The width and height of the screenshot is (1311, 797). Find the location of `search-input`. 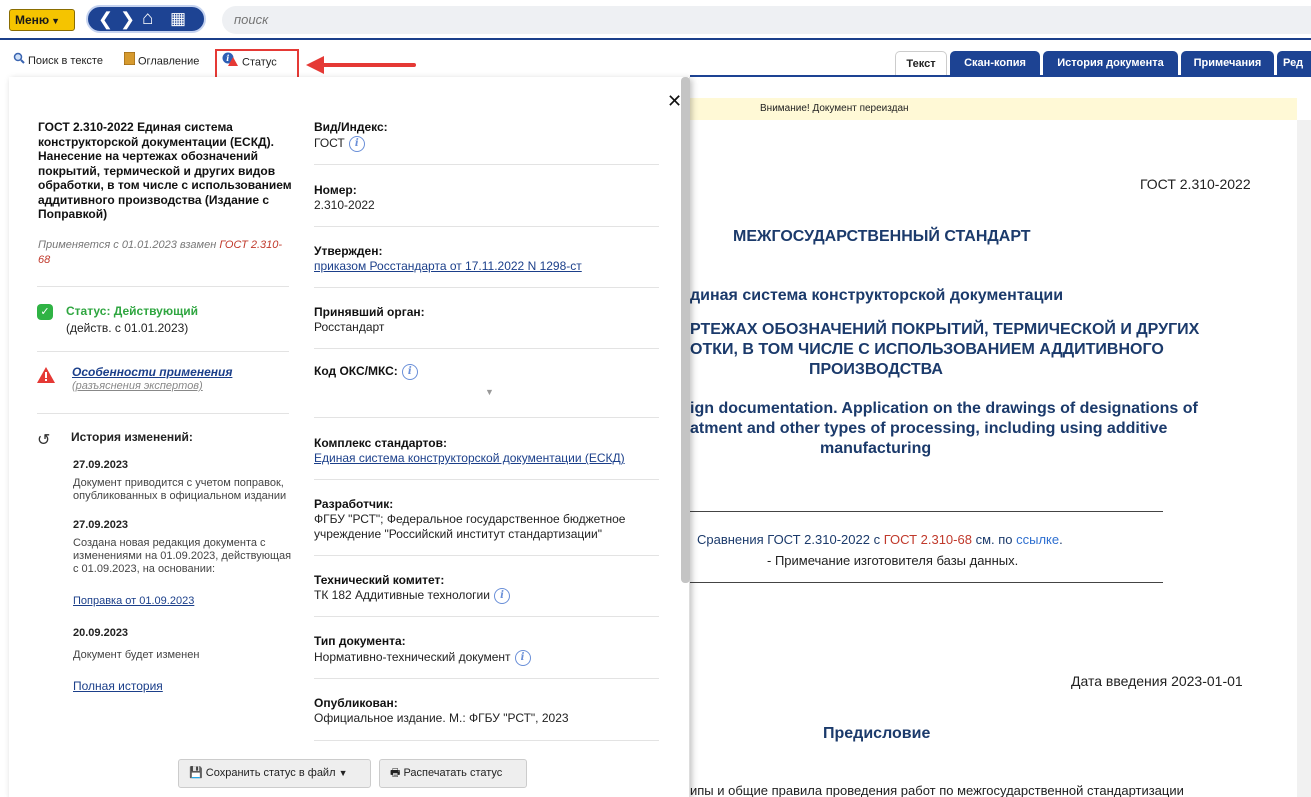

search-input is located at coordinates (422, 19).